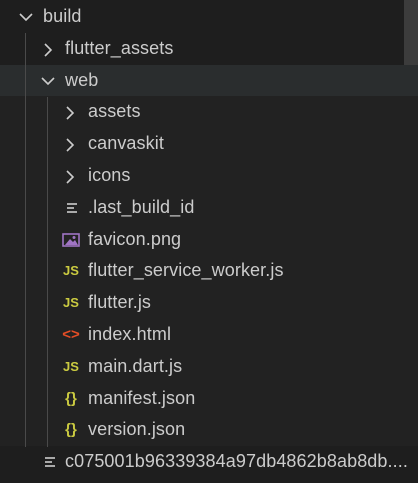 This screenshot has height=483, width=418. Describe the element at coordinates (141, 206) in the screenshot. I see `tree-item-label: .last_build_id` at that location.